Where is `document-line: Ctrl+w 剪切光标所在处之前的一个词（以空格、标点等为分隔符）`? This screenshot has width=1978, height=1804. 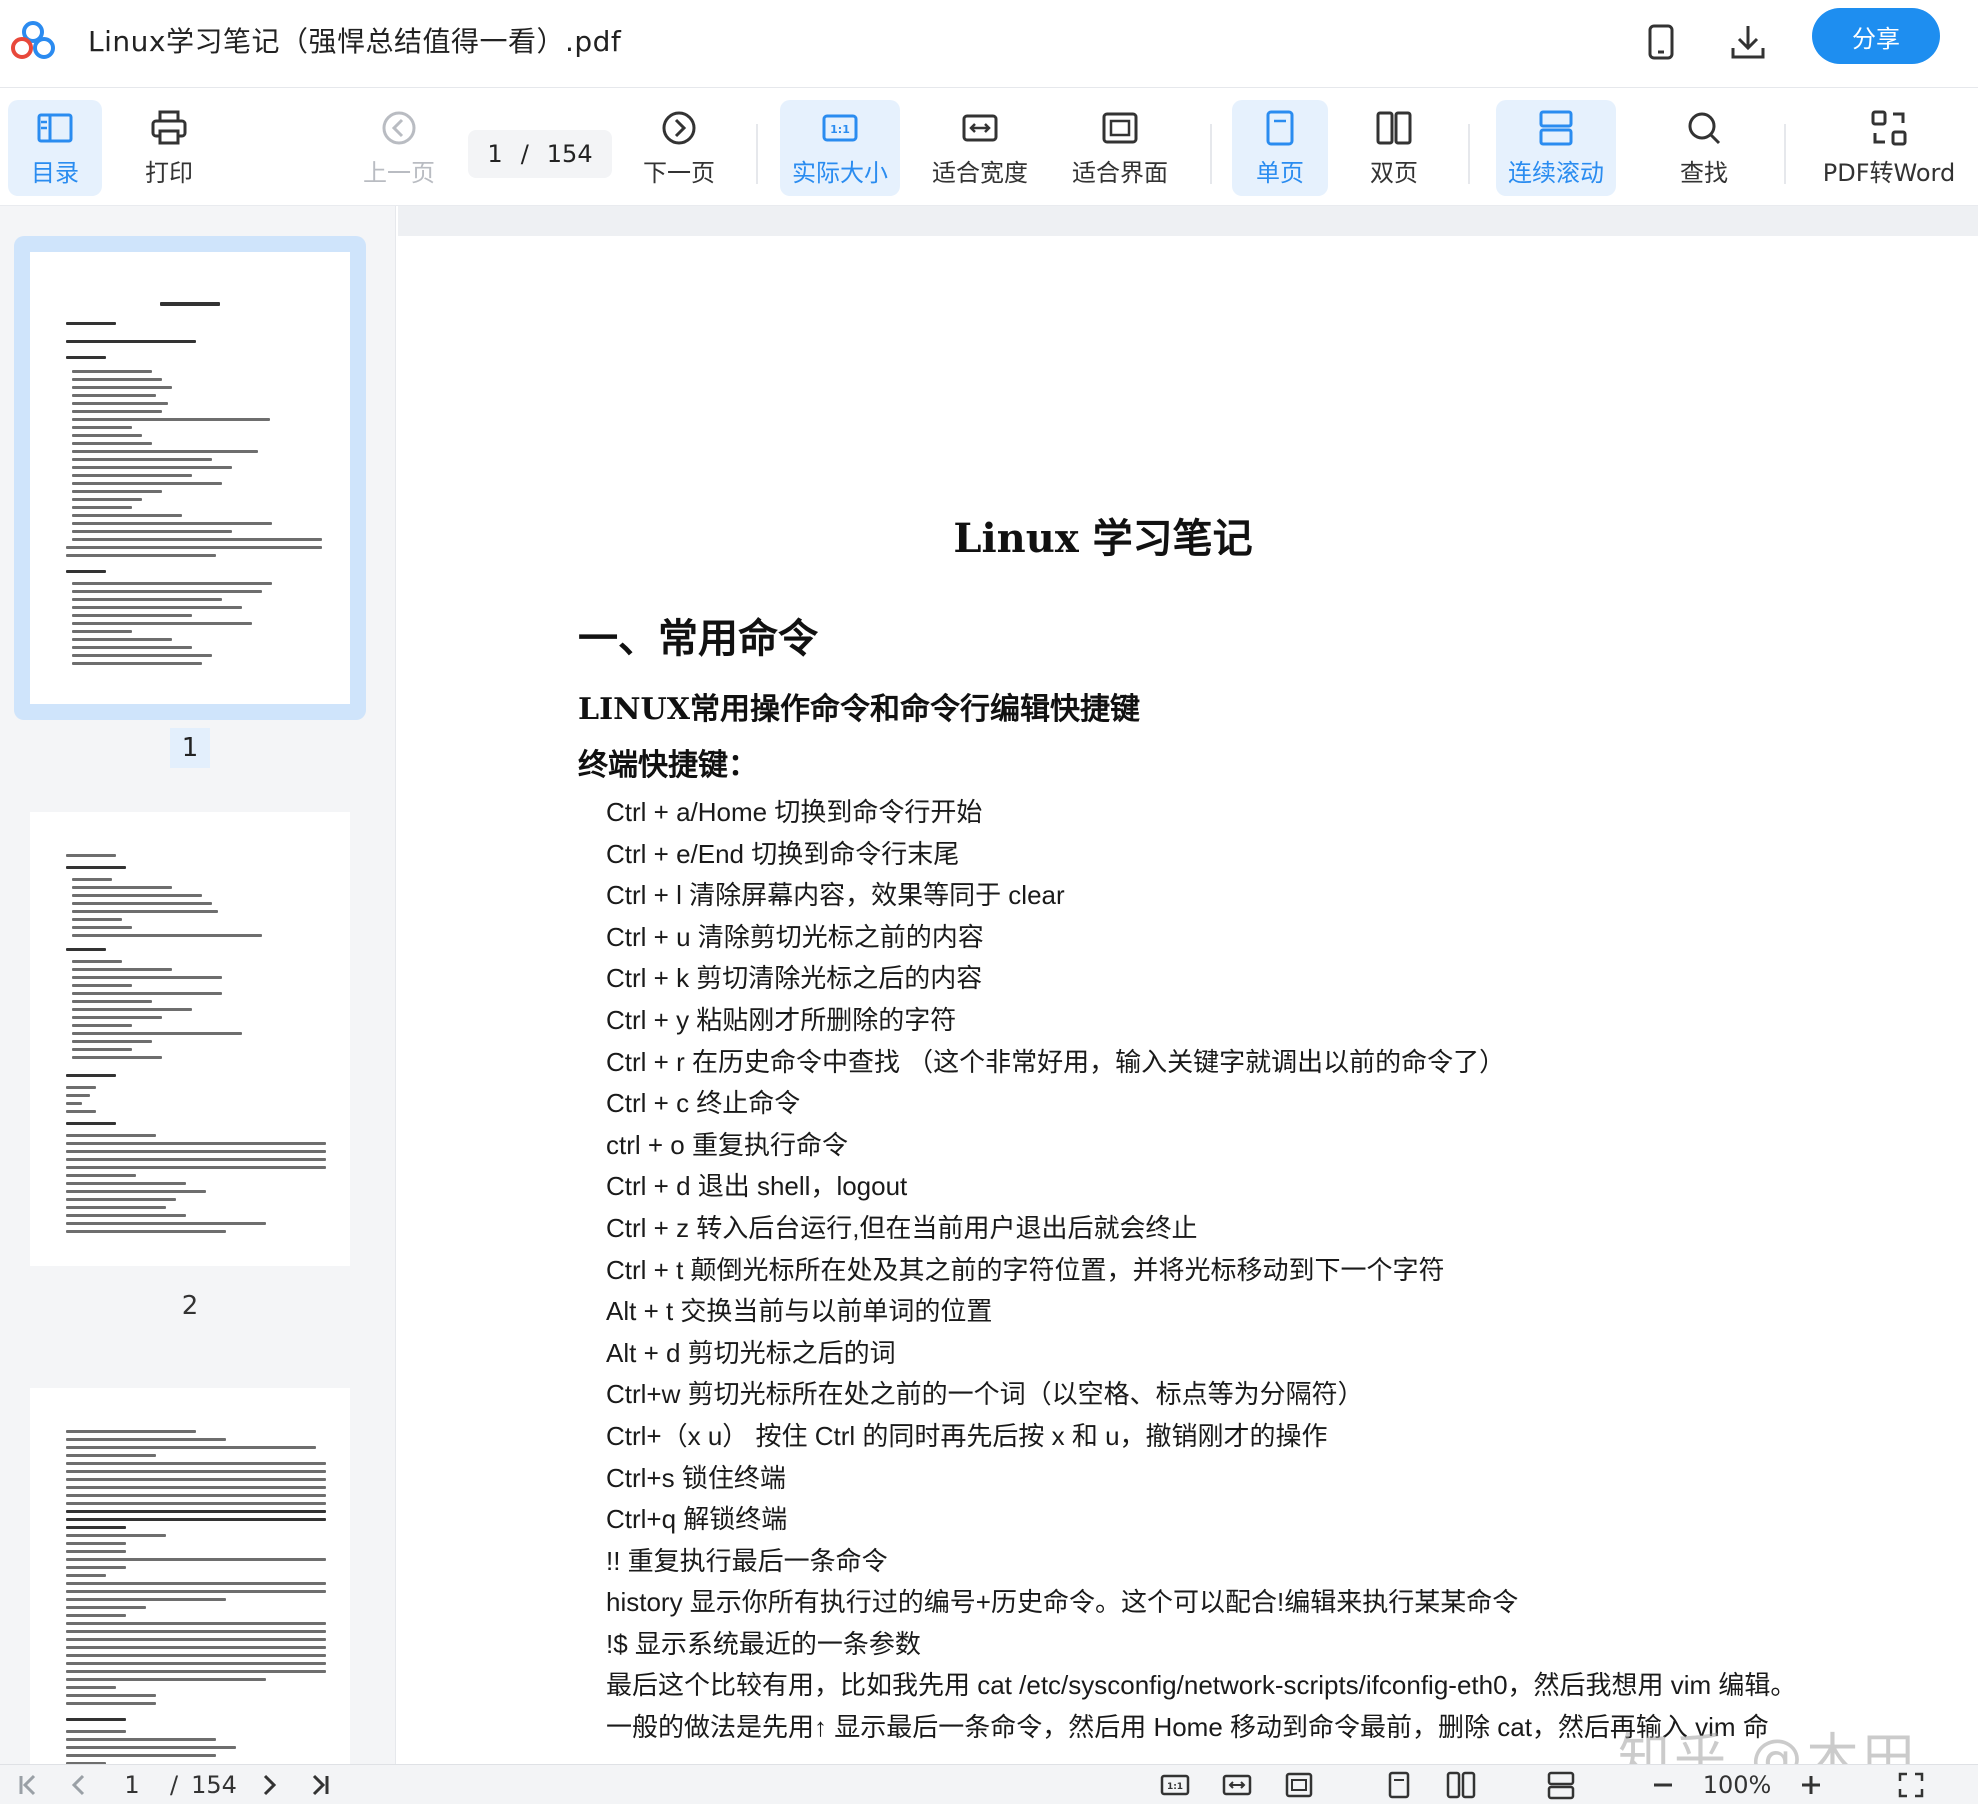
document-line: Ctrl+w 剪切光标所在处之前的一个词（以空格、标点等为分隔符） is located at coordinates (985, 1394).